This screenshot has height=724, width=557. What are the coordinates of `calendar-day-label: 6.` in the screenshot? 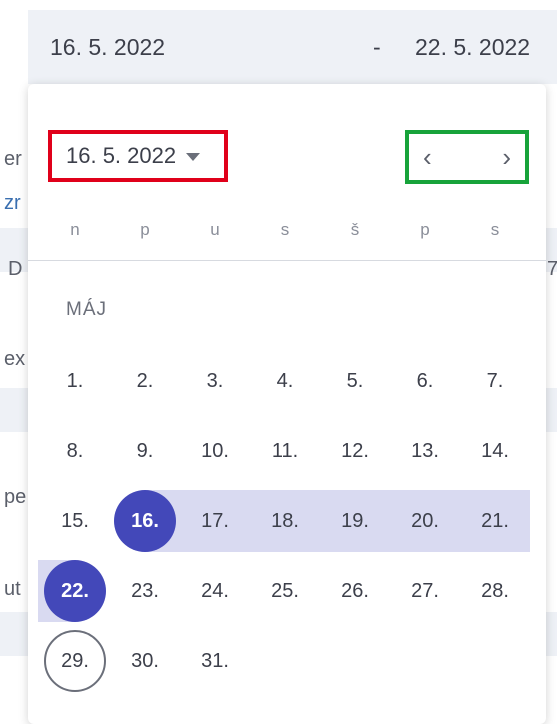 It's located at (425, 380).